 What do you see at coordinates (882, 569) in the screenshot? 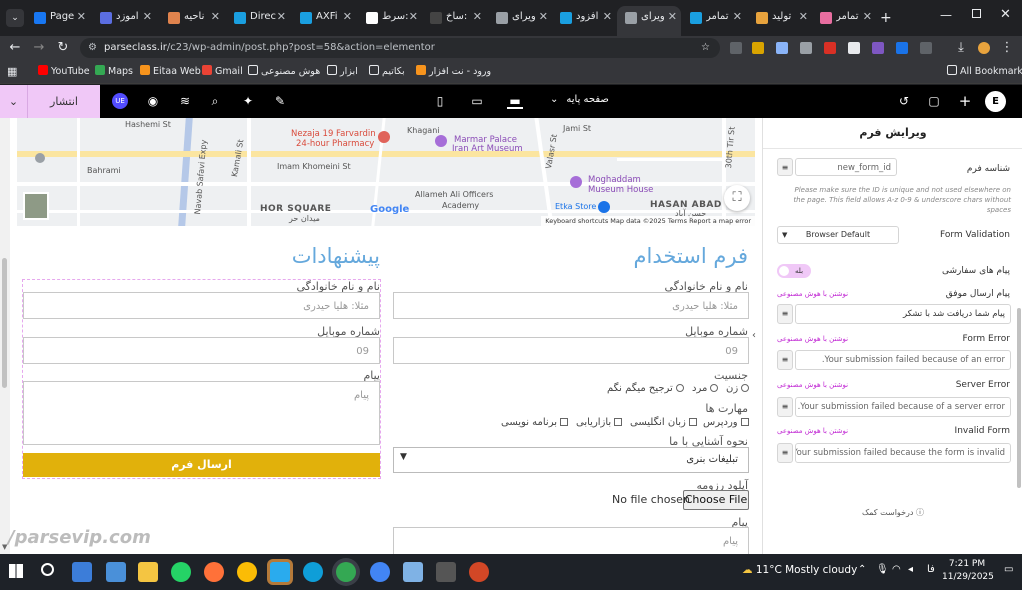
I see `mic-icon: 🎙` at bounding box center [882, 569].